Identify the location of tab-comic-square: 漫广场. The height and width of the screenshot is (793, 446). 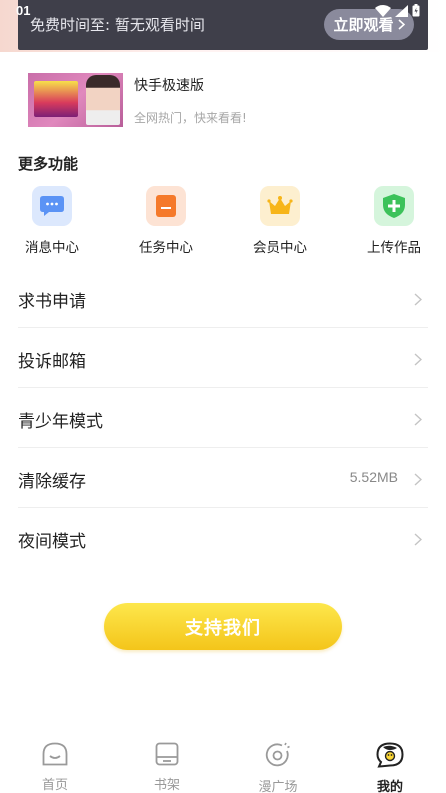
(278, 767).